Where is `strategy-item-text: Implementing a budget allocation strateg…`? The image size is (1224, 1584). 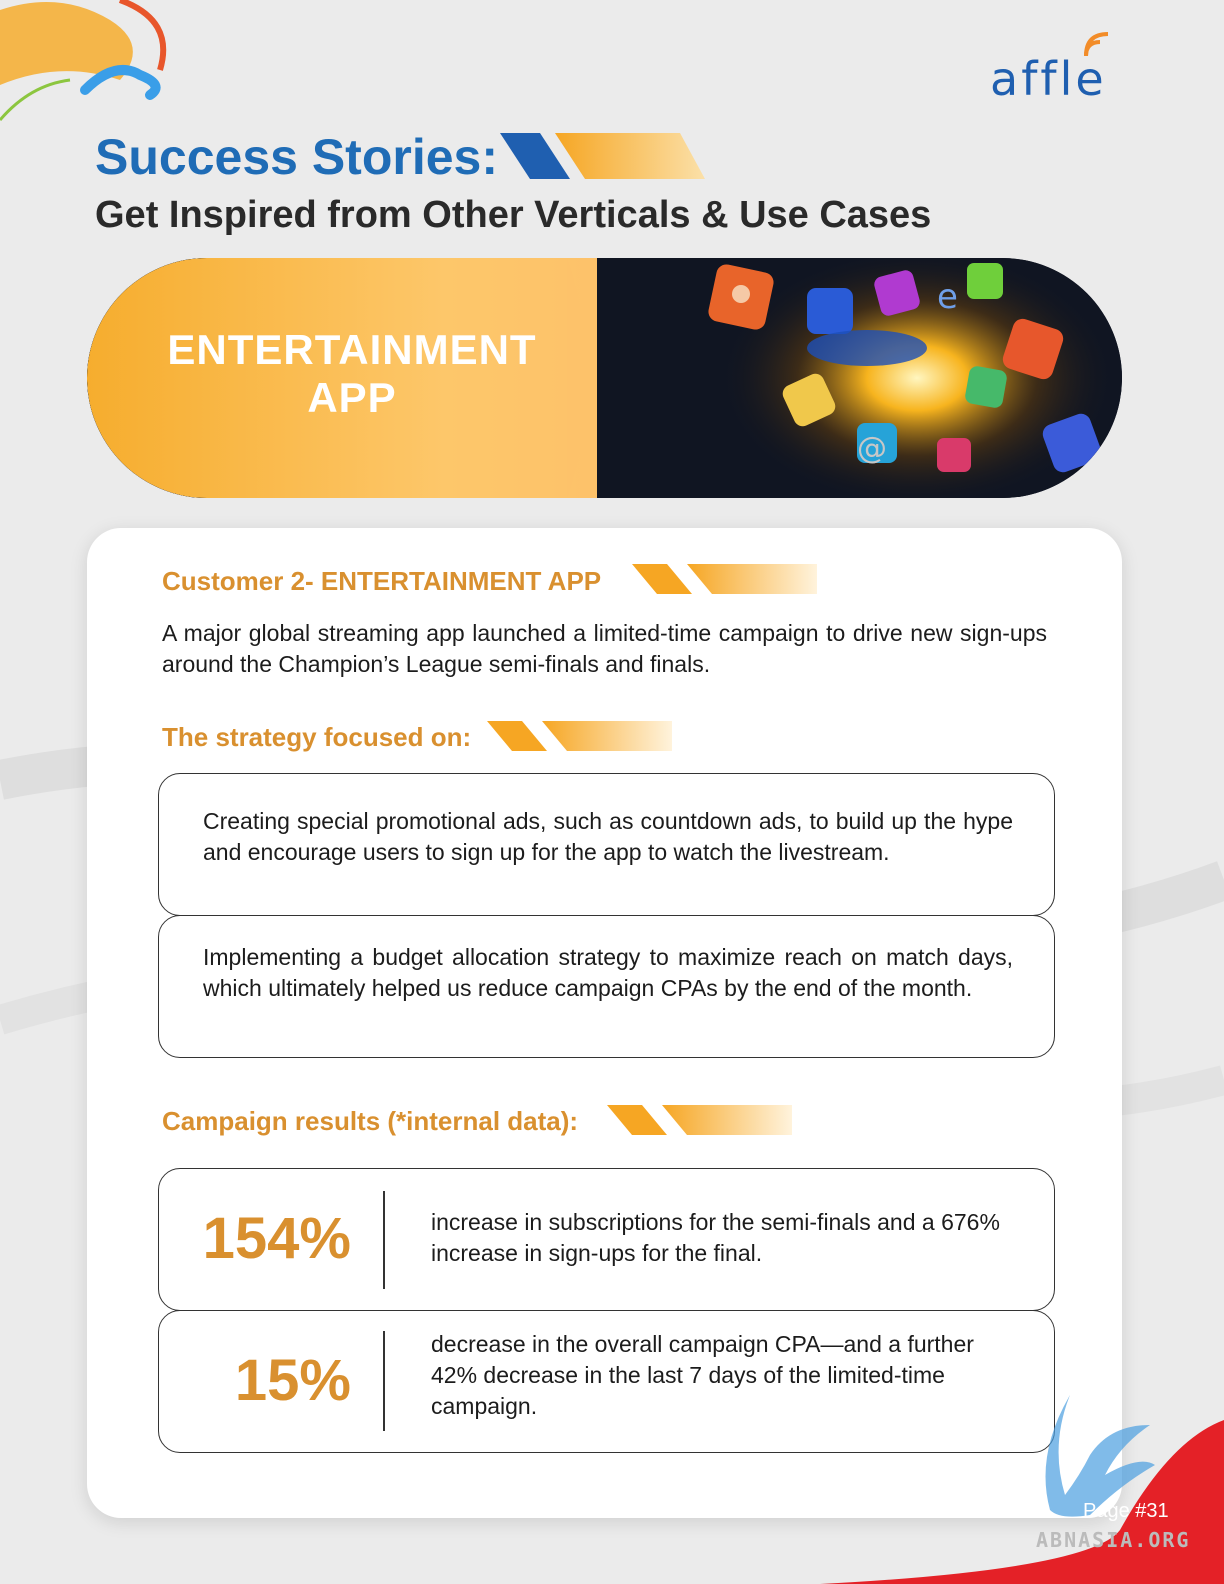
strategy-item-text: Implementing a budget allocation strateg… is located at coordinates (608, 972).